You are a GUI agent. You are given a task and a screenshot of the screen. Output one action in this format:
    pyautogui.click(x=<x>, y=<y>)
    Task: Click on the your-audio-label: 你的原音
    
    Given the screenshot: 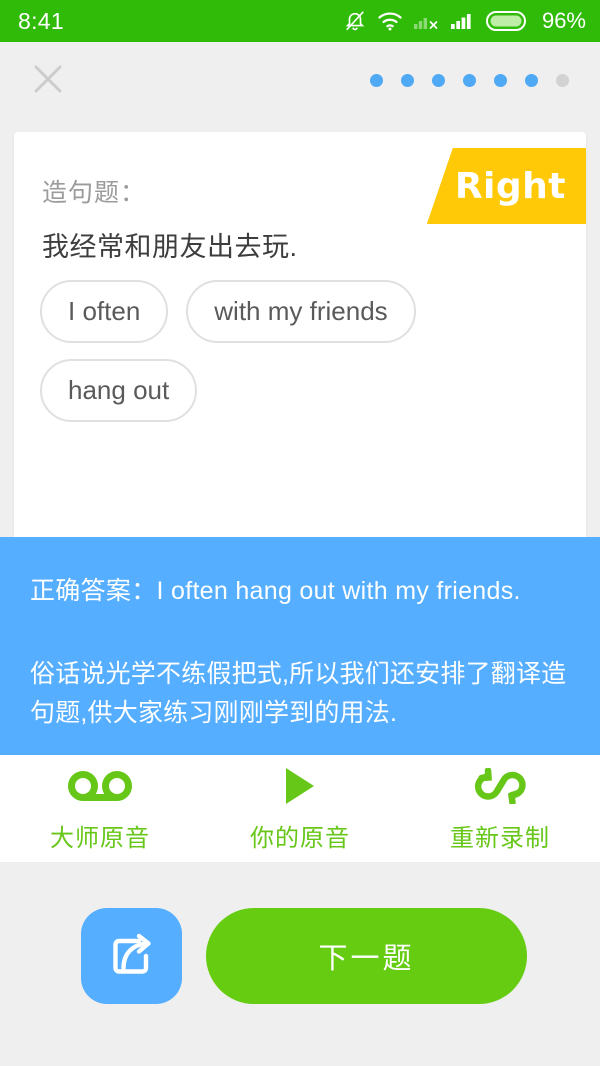 What is the action you would take?
    pyautogui.click(x=300, y=838)
    